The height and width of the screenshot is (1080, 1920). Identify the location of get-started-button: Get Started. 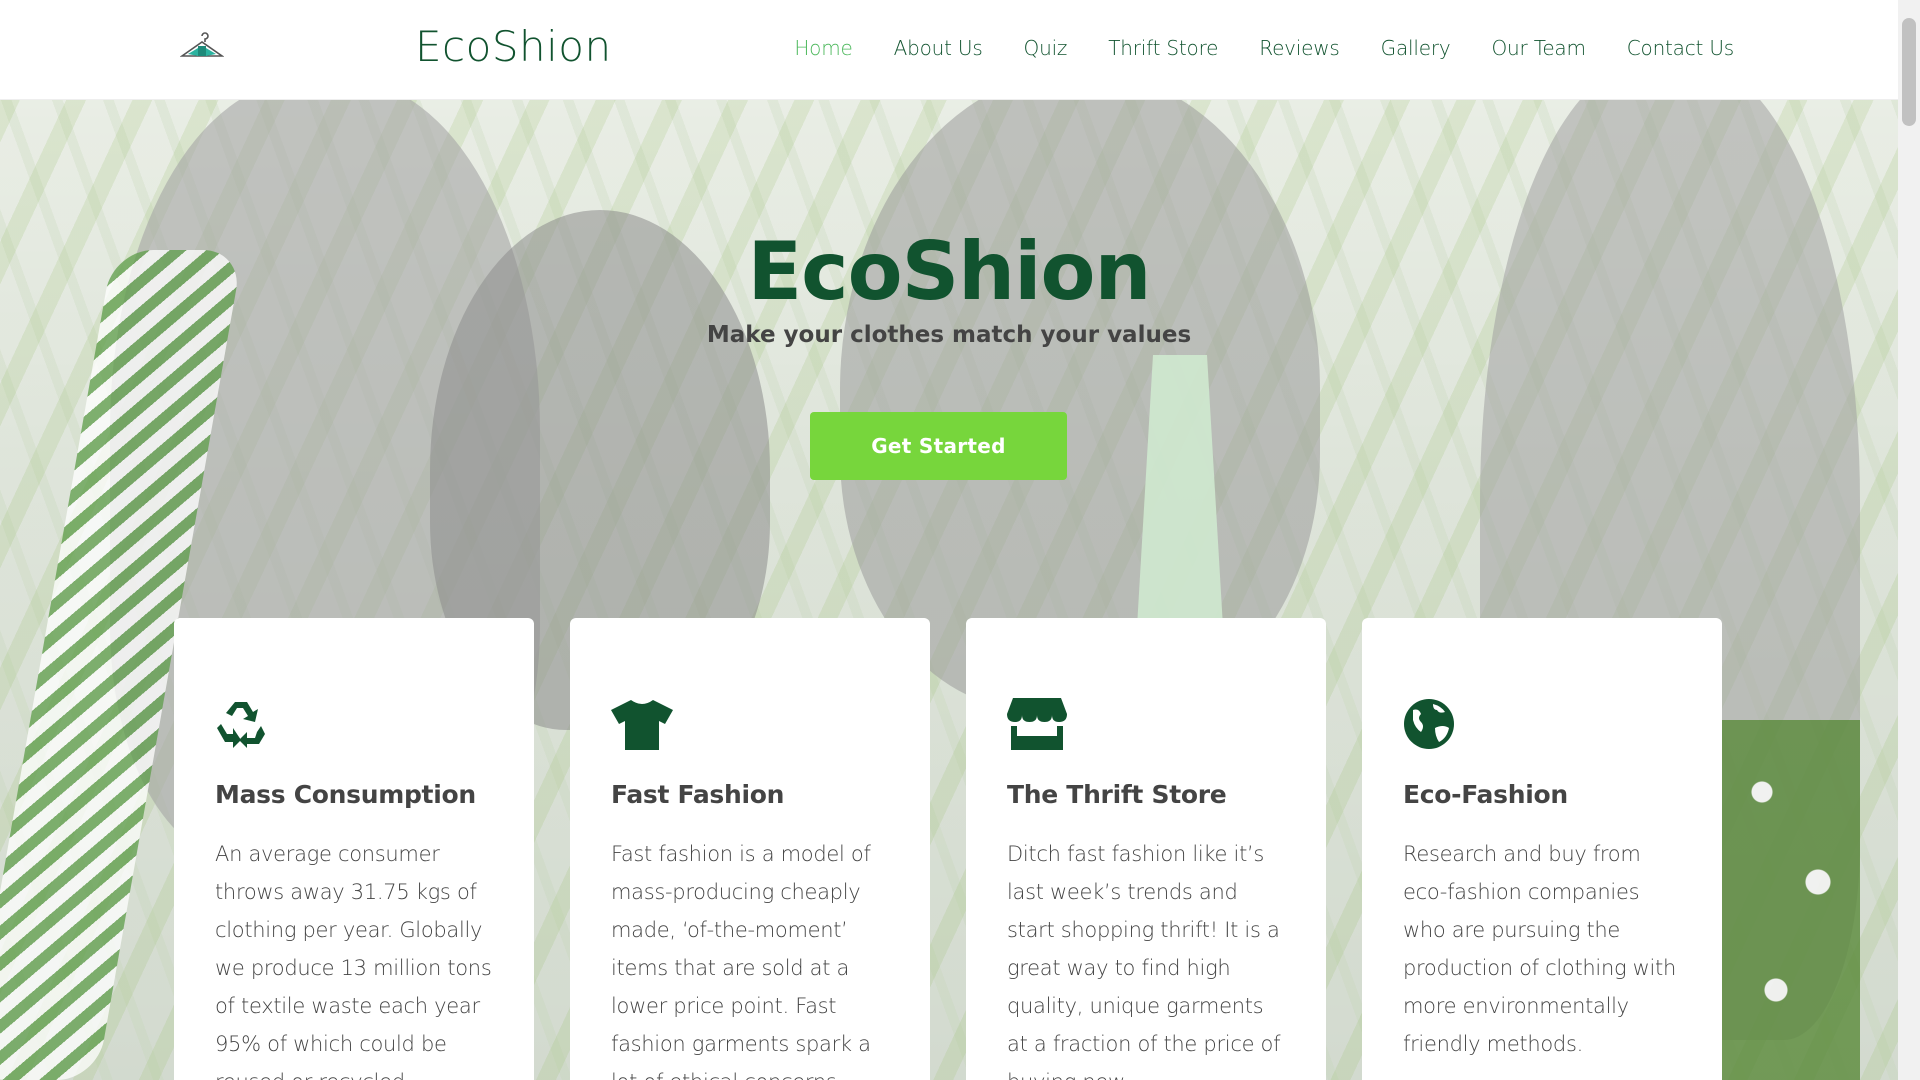
(938, 446).